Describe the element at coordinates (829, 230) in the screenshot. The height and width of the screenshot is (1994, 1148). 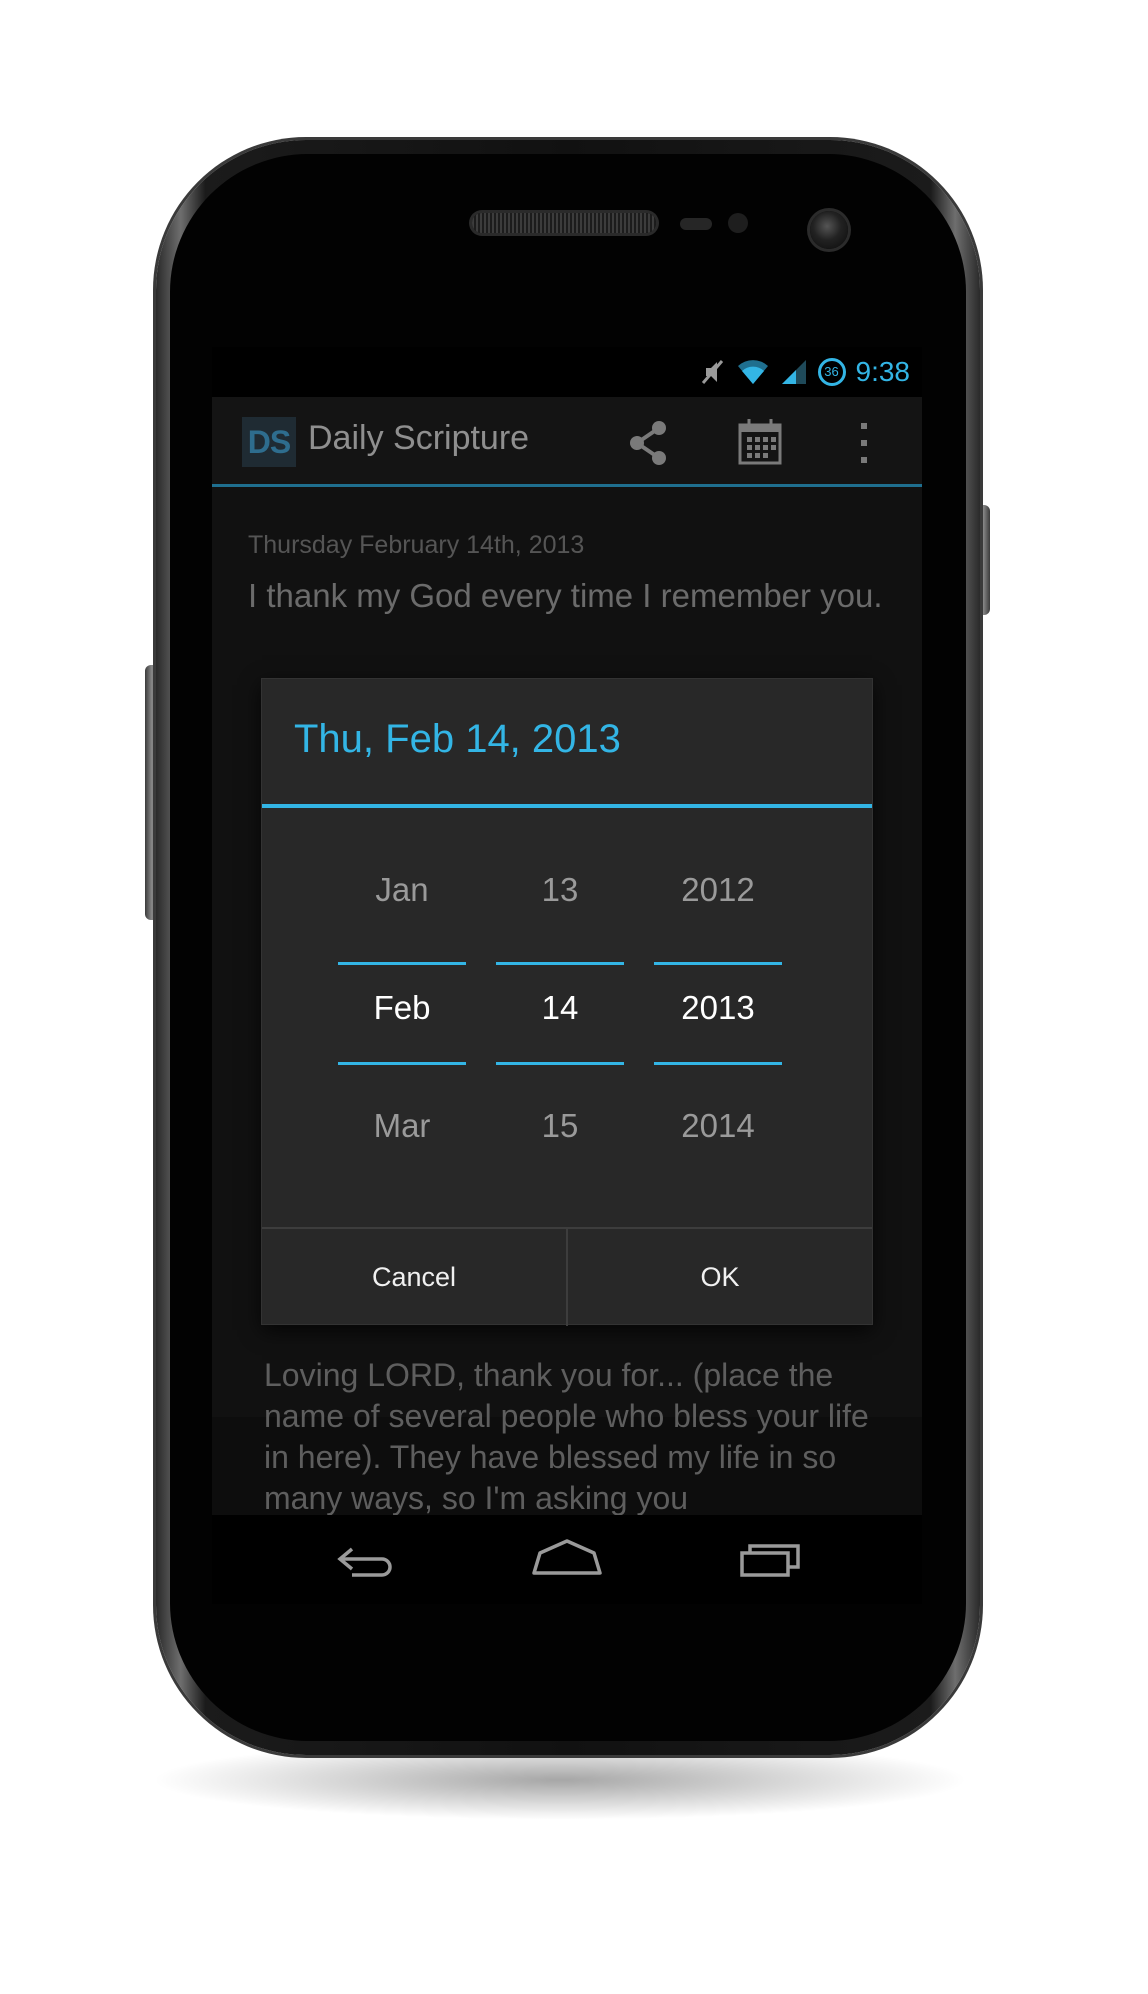
I see `front-camera` at that location.